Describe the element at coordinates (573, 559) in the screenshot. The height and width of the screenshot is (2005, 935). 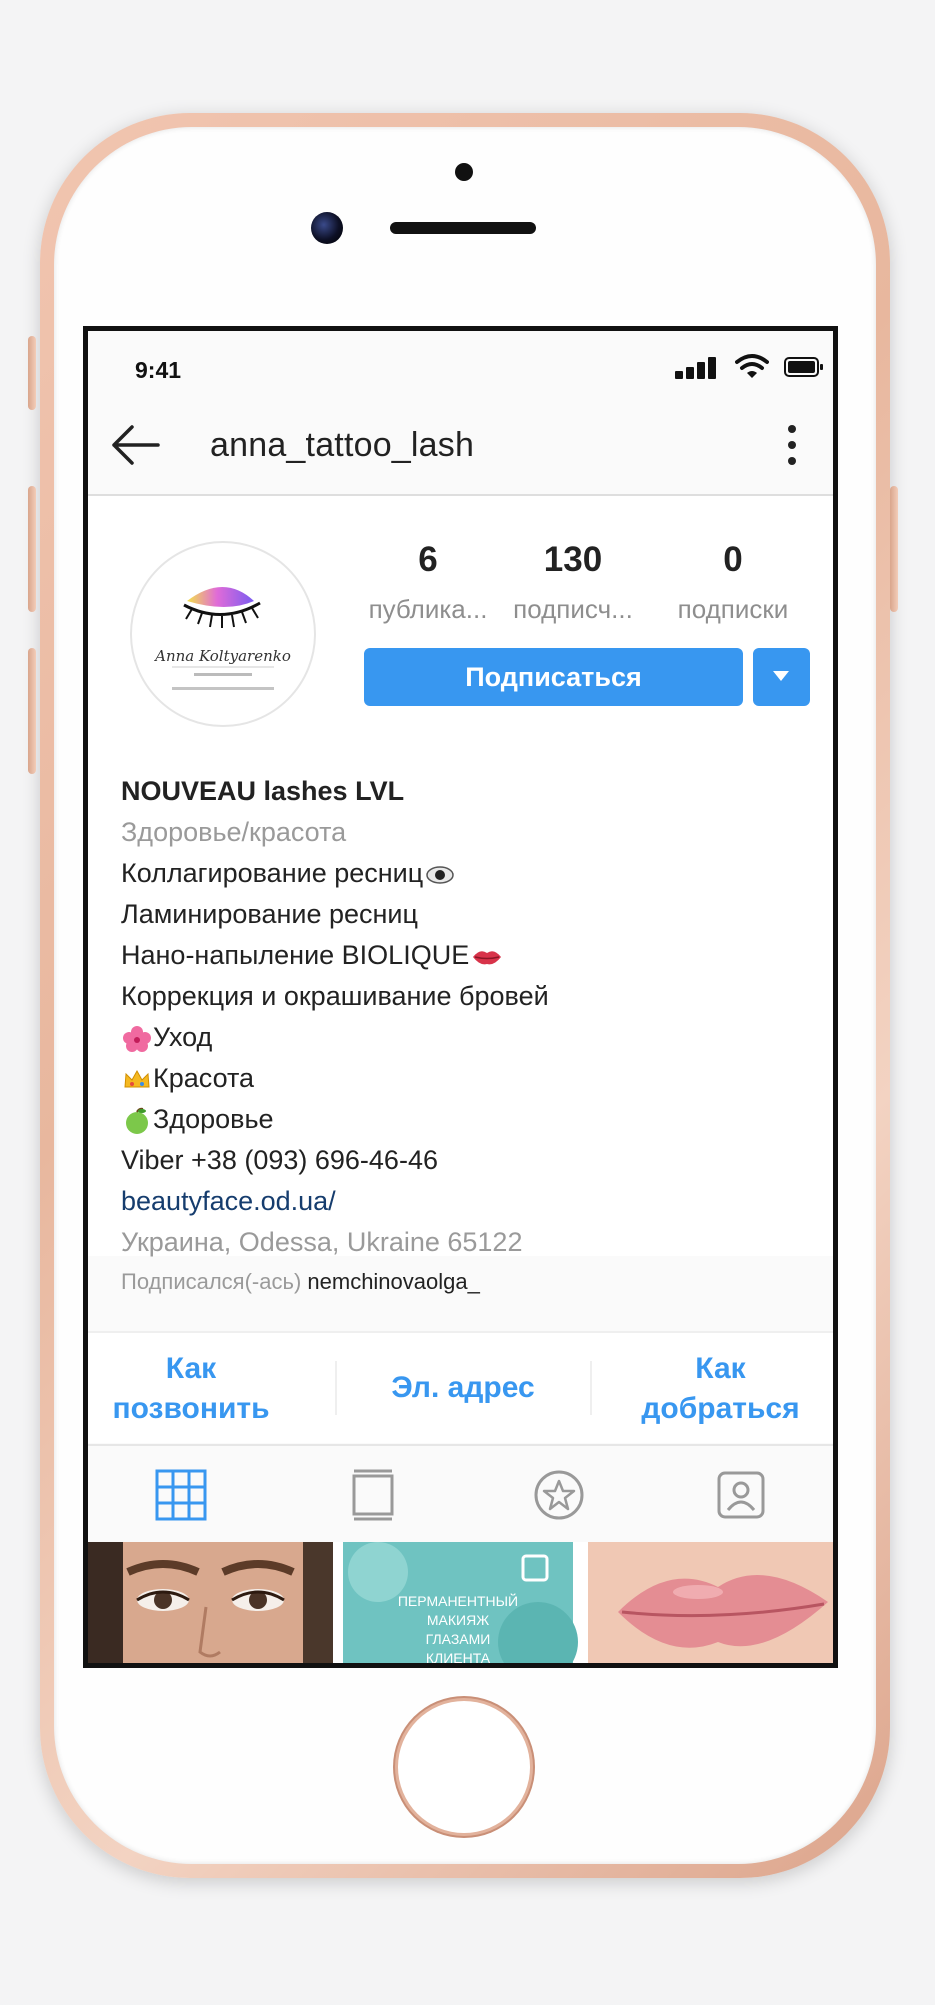
I see `stat-followers-value: 130` at that location.